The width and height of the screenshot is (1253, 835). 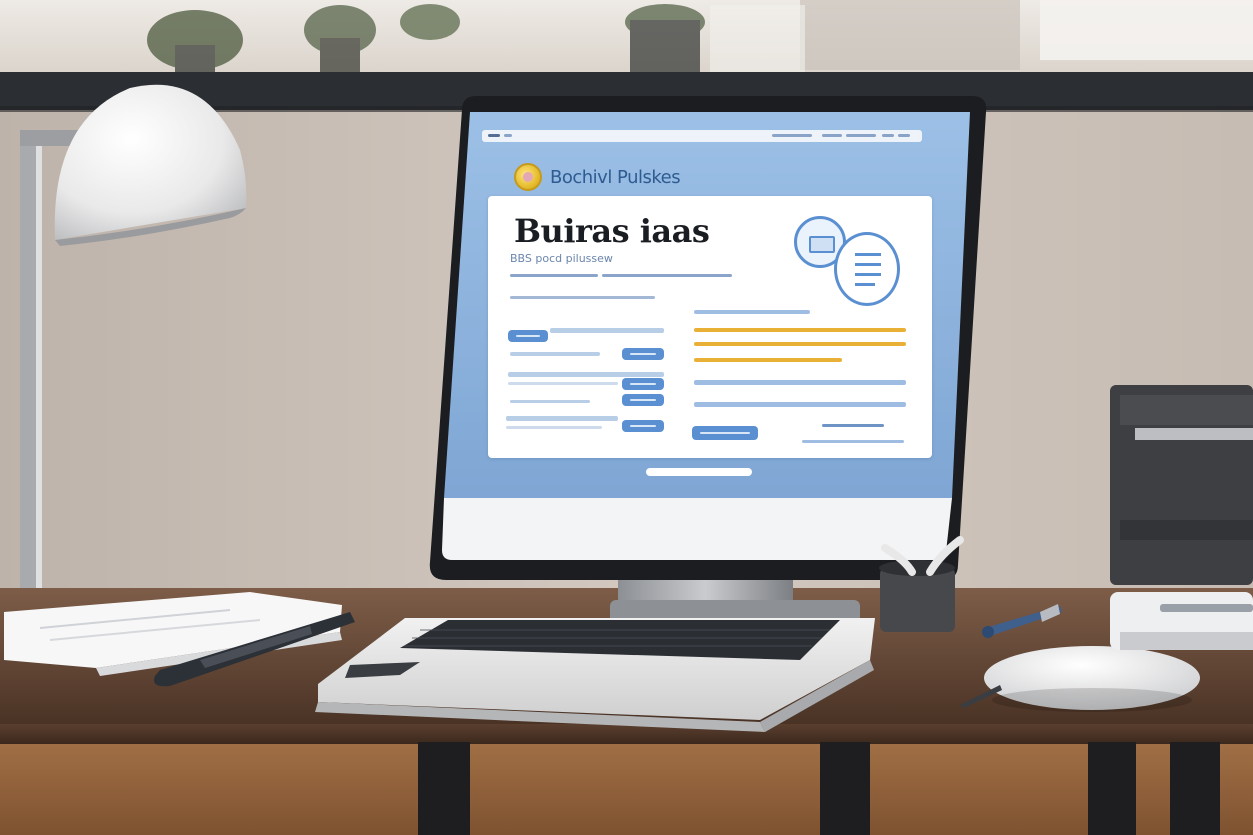 I want to click on laptop, so click(x=595, y=675).